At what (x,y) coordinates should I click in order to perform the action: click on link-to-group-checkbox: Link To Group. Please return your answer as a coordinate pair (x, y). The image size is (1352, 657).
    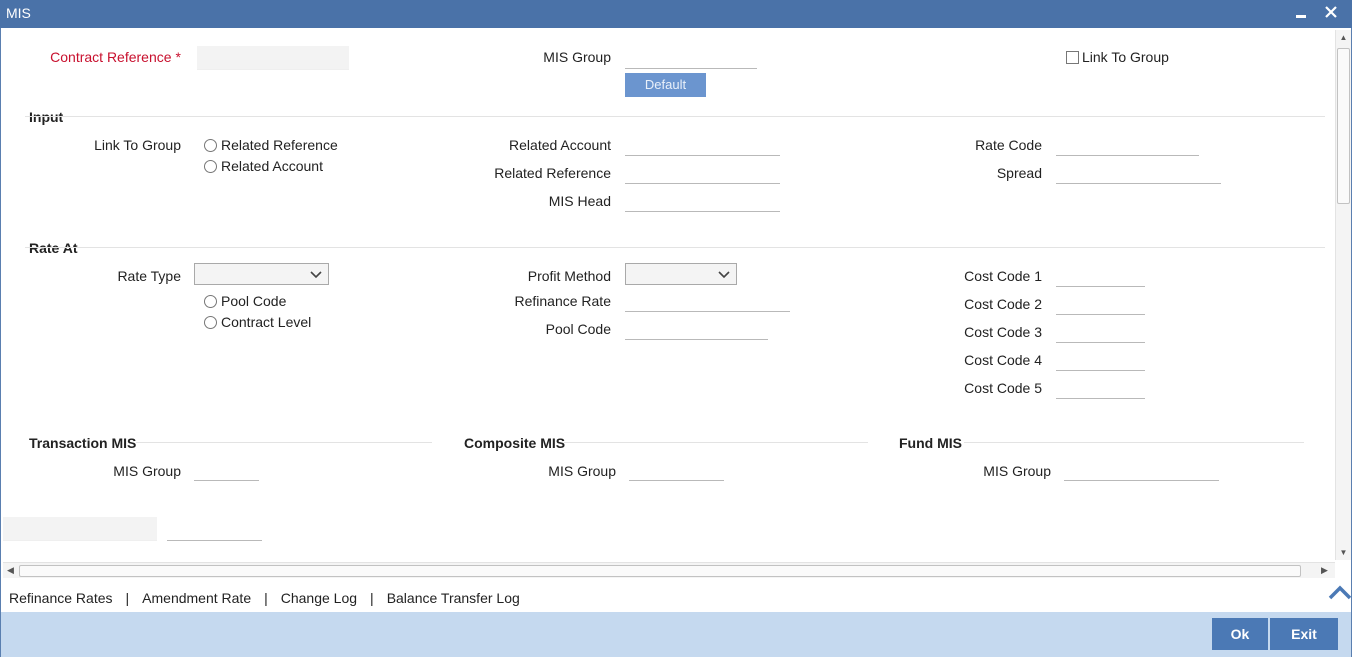
    Looking at the image, I should click on (1117, 57).